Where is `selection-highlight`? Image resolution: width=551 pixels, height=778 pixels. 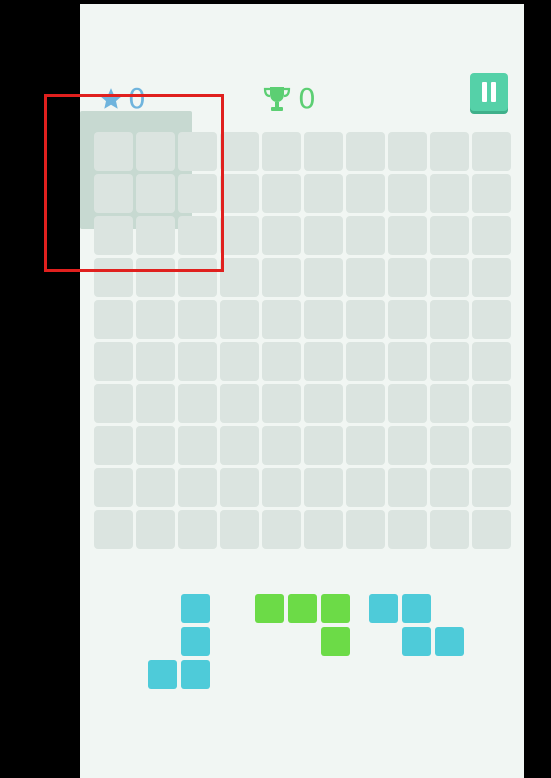
selection-highlight is located at coordinates (134, 183).